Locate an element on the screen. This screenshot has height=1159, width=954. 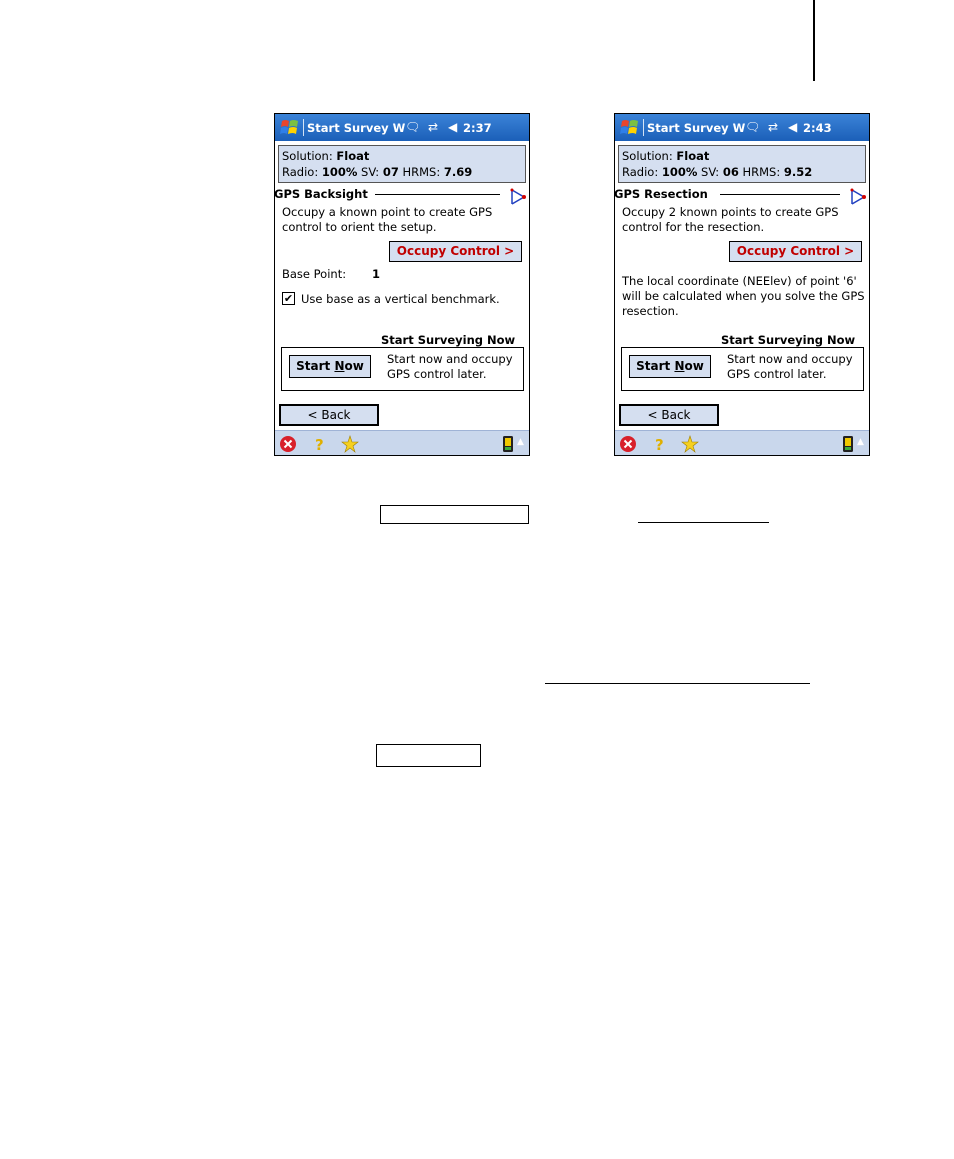
underline-placeholder is located at coordinates (703, 522).